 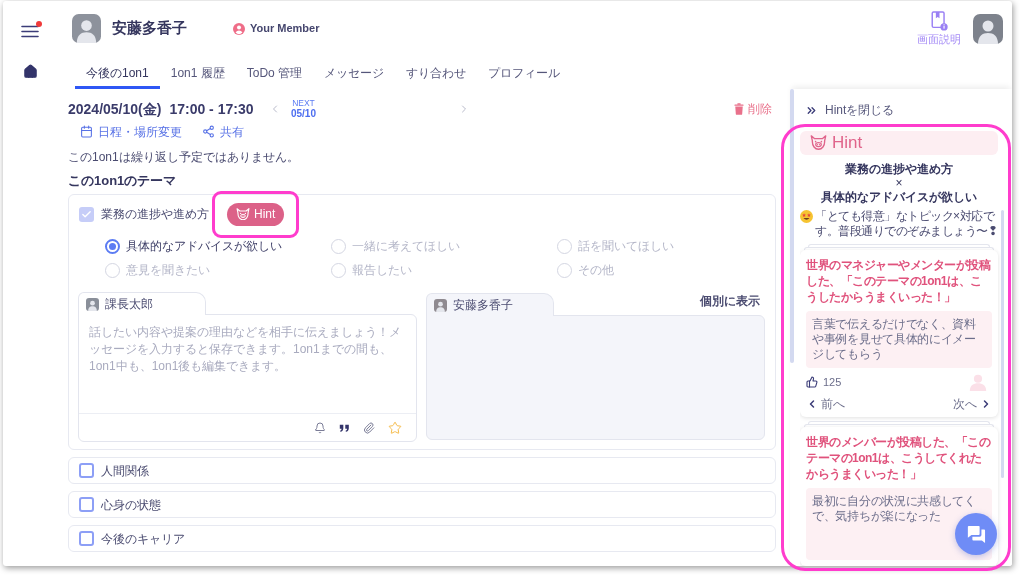 What do you see at coordinates (395, 427) in the screenshot?
I see `star-icon` at bounding box center [395, 427].